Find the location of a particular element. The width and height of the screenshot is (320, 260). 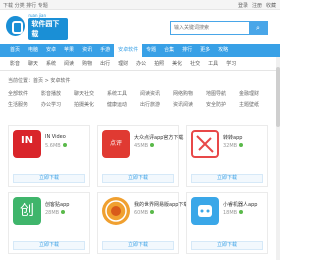

login-link: 登录 is located at coordinates (243, 5).